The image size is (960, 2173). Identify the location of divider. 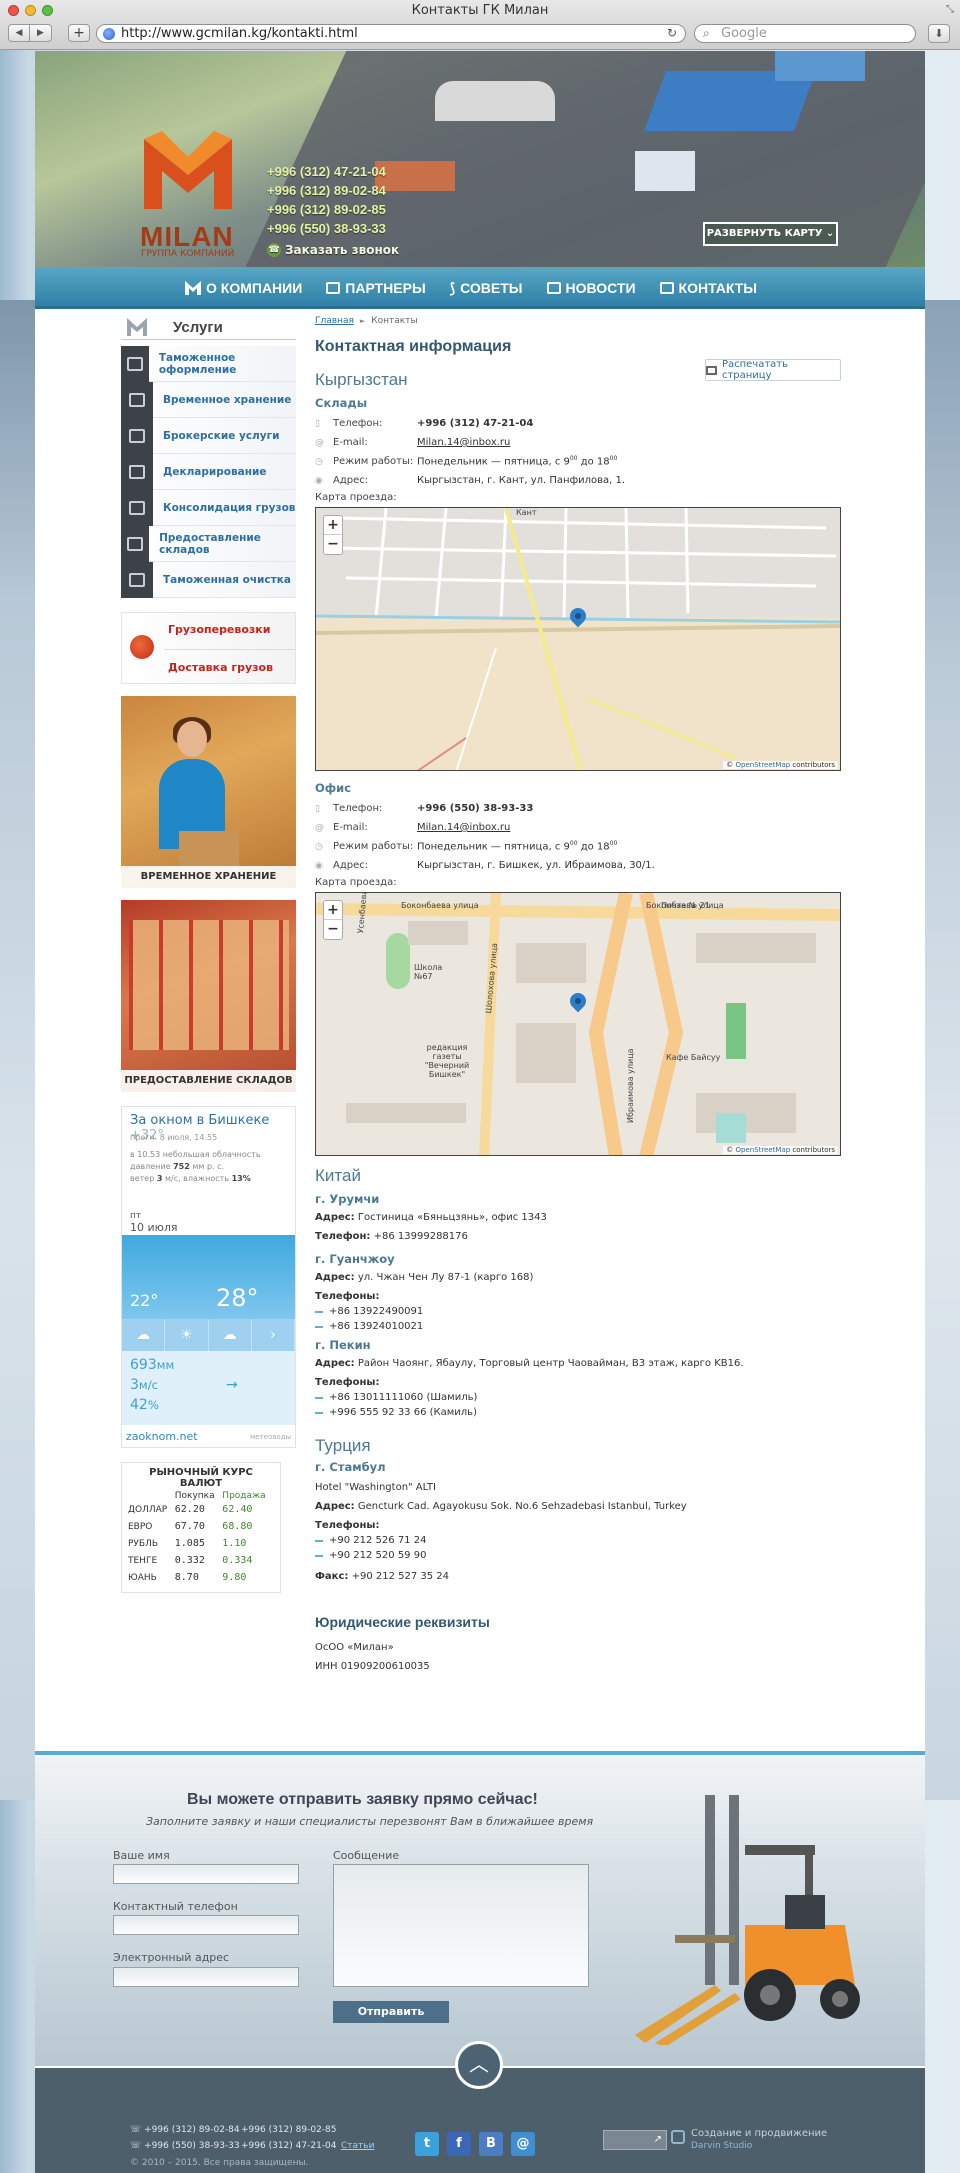
(229, 649).